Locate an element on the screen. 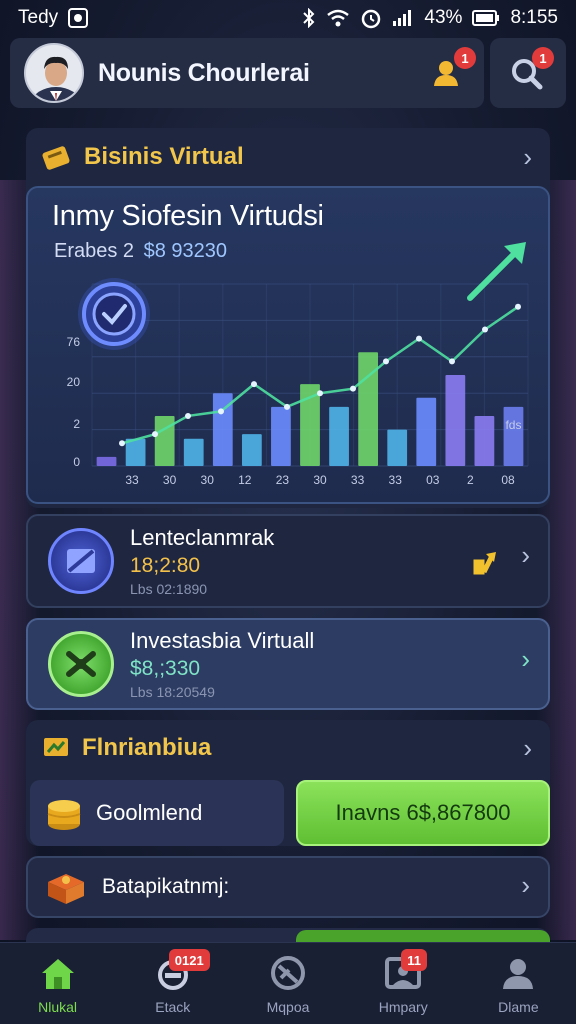 The height and width of the screenshot is (1024, 576). app-header: Nounis Chourlerai 1 is located at coordinates (247, 73).